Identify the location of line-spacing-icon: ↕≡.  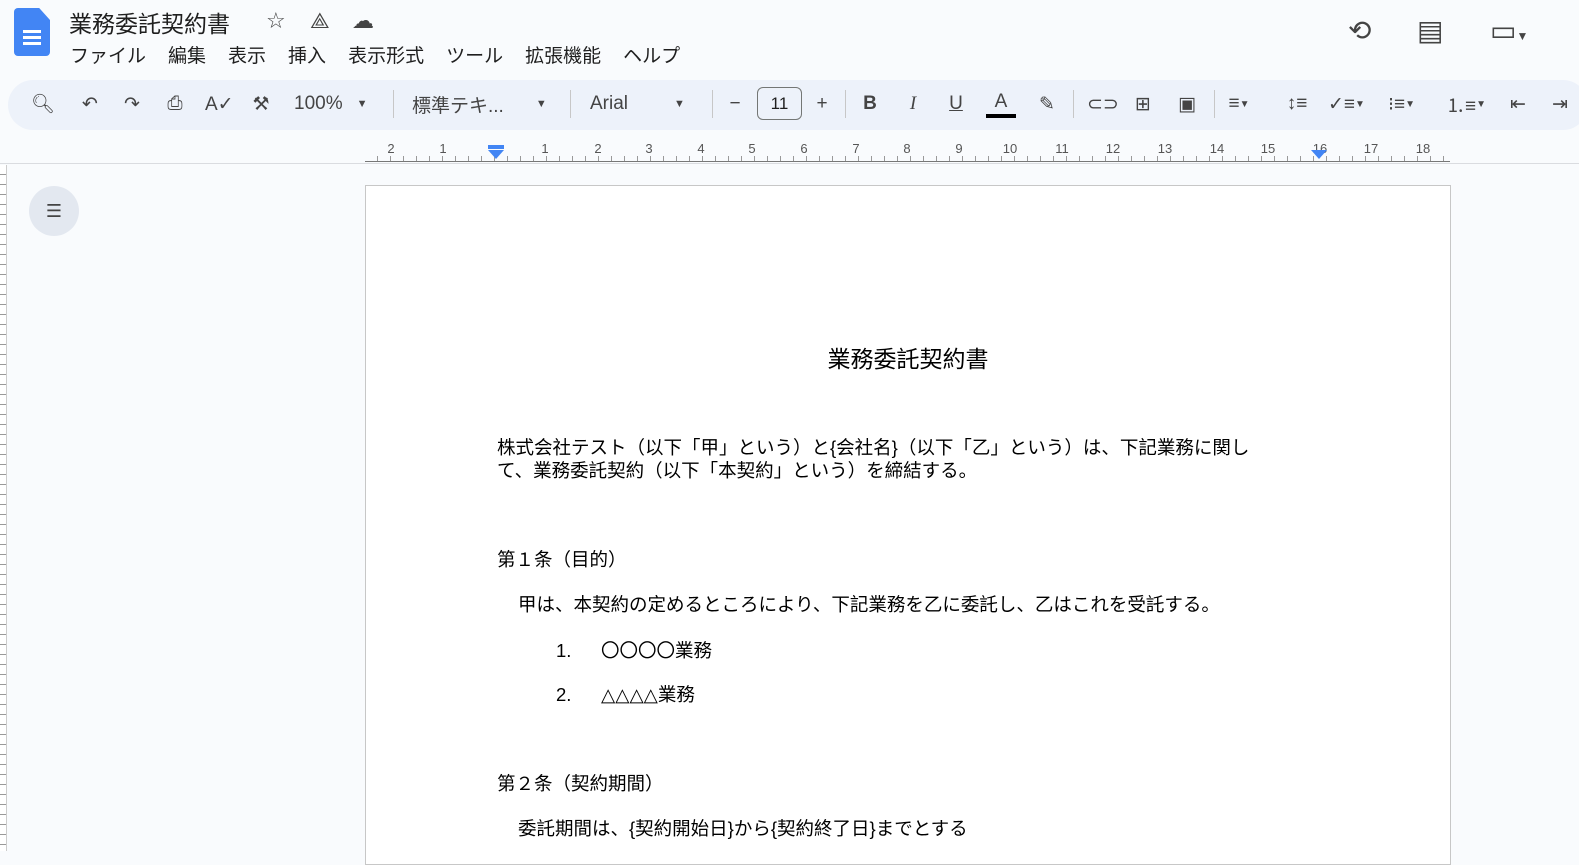
(1297, 104).